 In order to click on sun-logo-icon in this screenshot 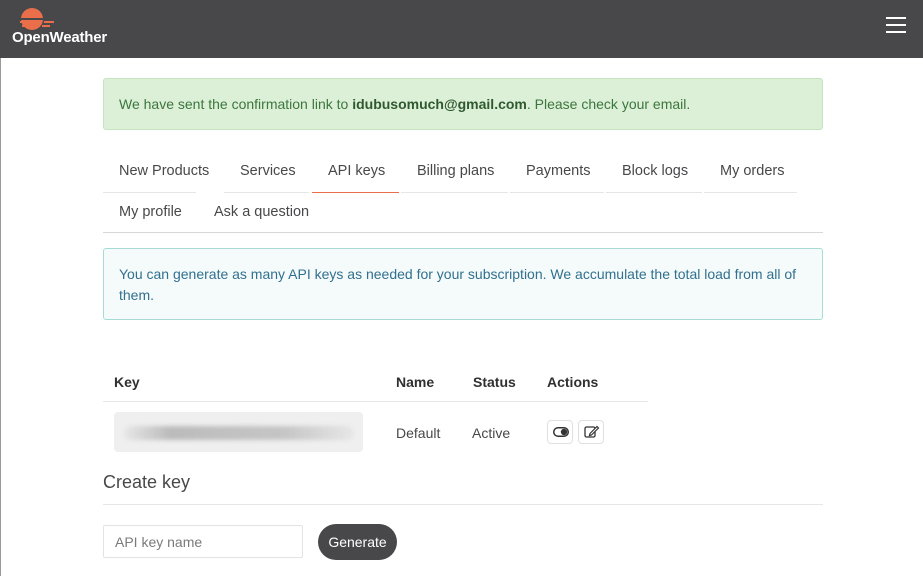, I will do `click(38, 19)`.